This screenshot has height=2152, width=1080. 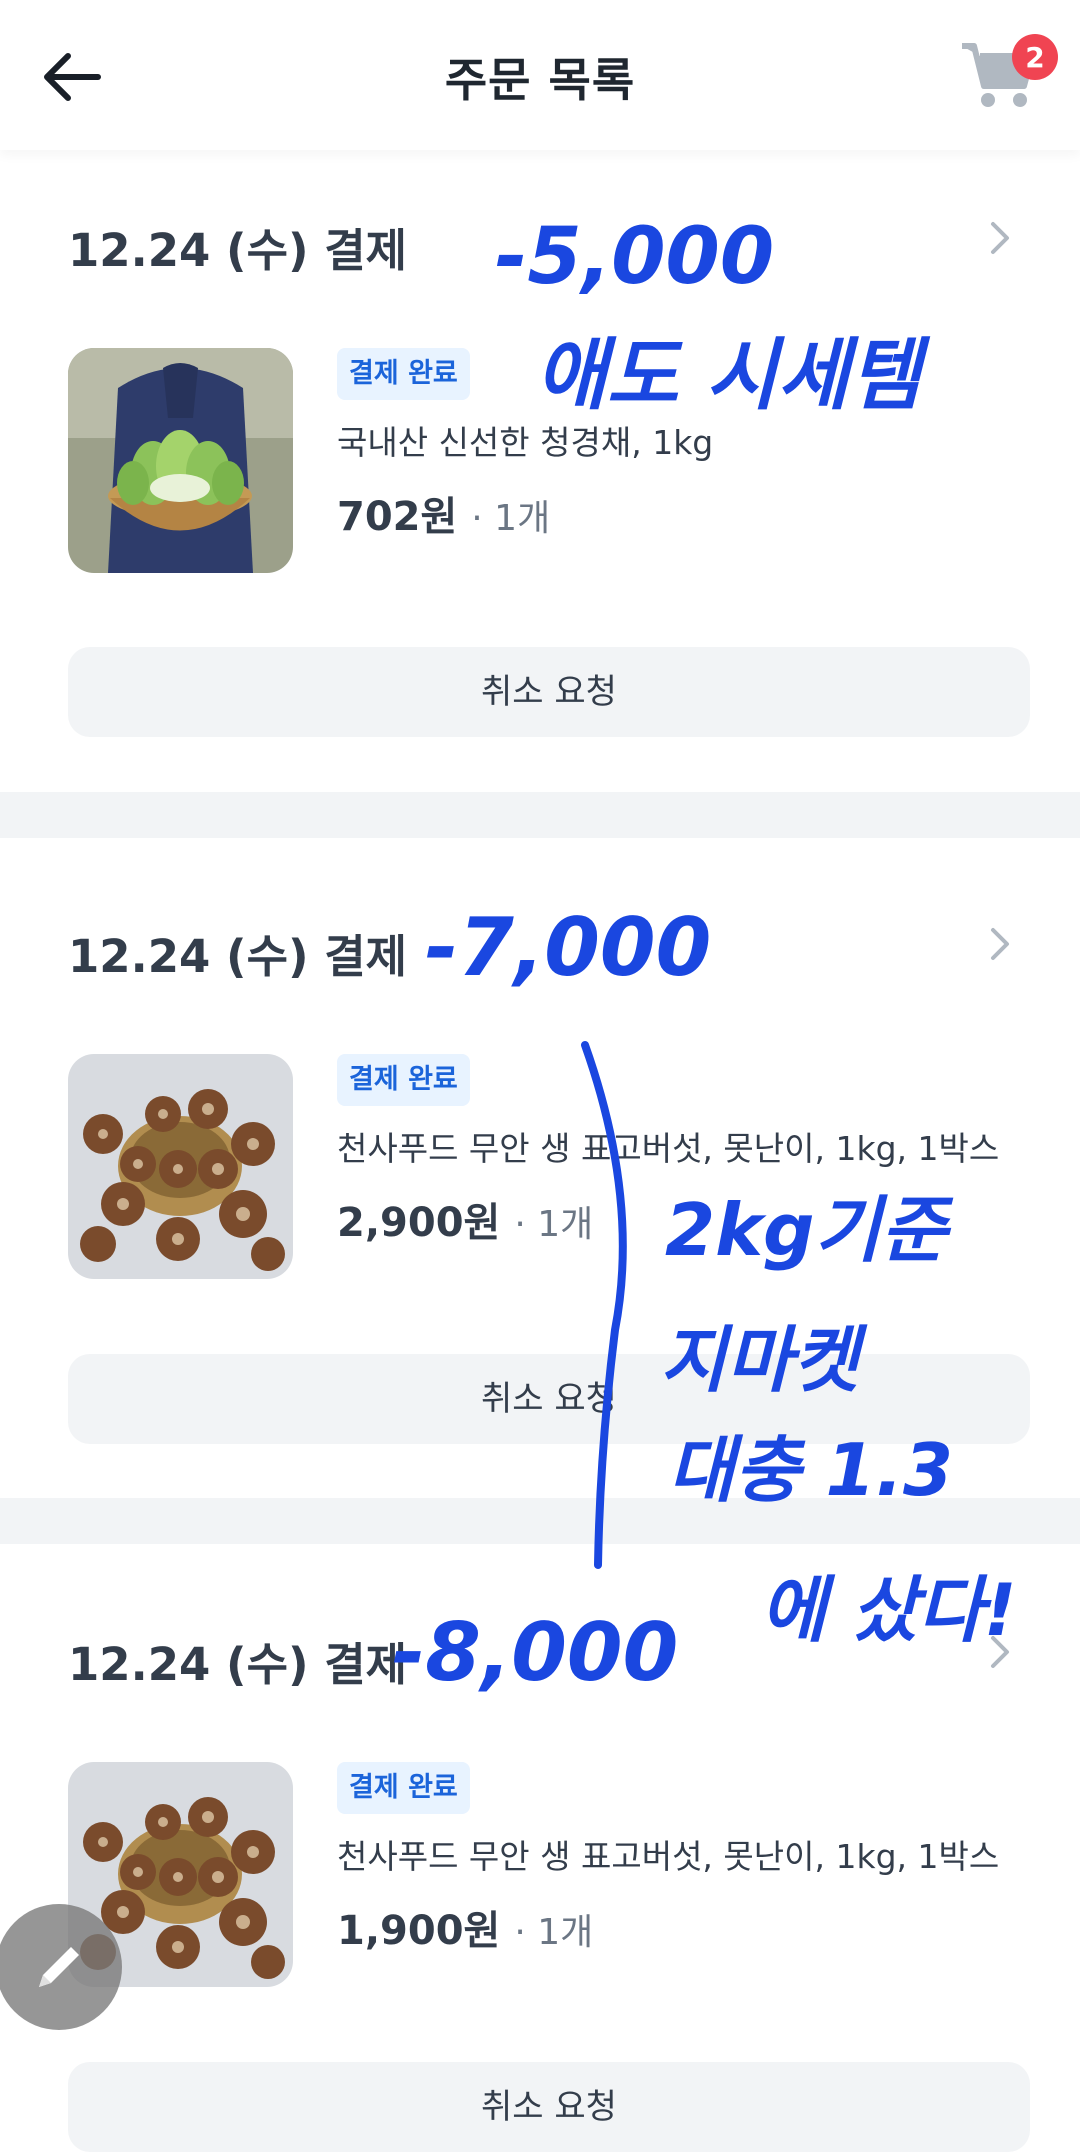 I want to click on product-name: 국내산 신선한 청경채, 1kg, so click(x=525, y=440).